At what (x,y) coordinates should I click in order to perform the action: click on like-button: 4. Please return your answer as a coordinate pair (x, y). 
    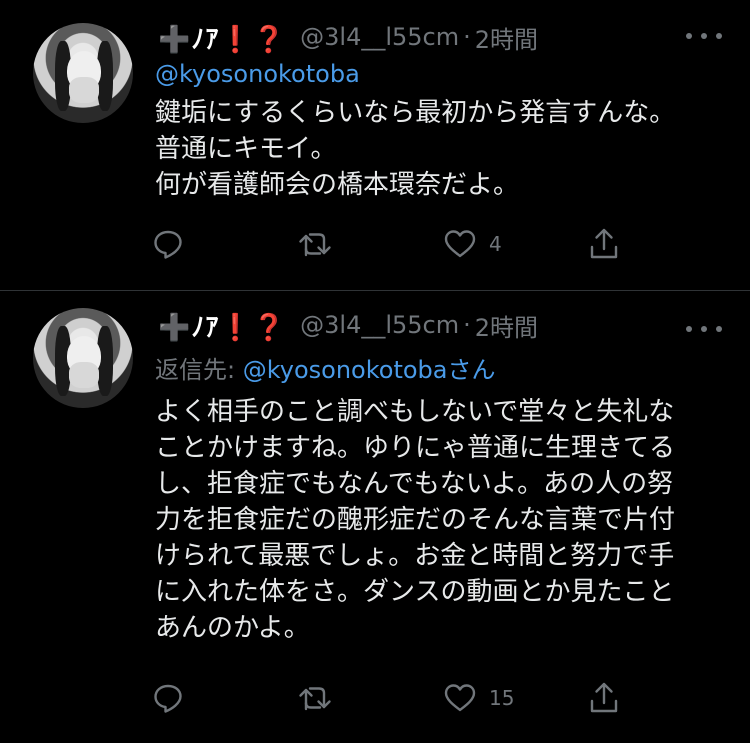
    Looking at the image, I should click on (472, 244).